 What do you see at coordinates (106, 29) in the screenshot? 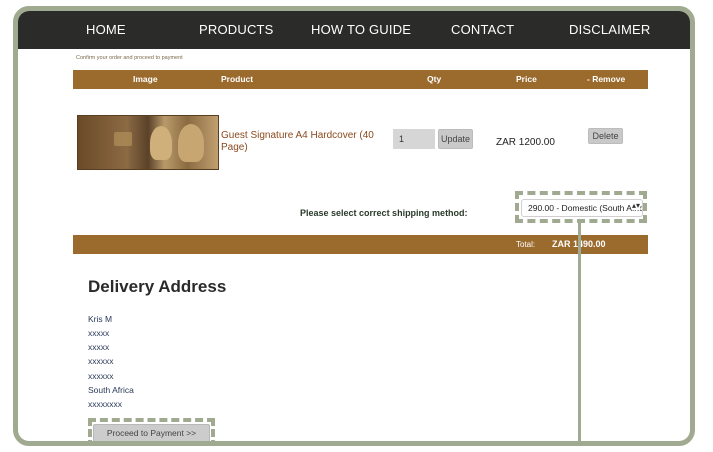
I see `nav-home: HOME` at bounding box center [106, 29].